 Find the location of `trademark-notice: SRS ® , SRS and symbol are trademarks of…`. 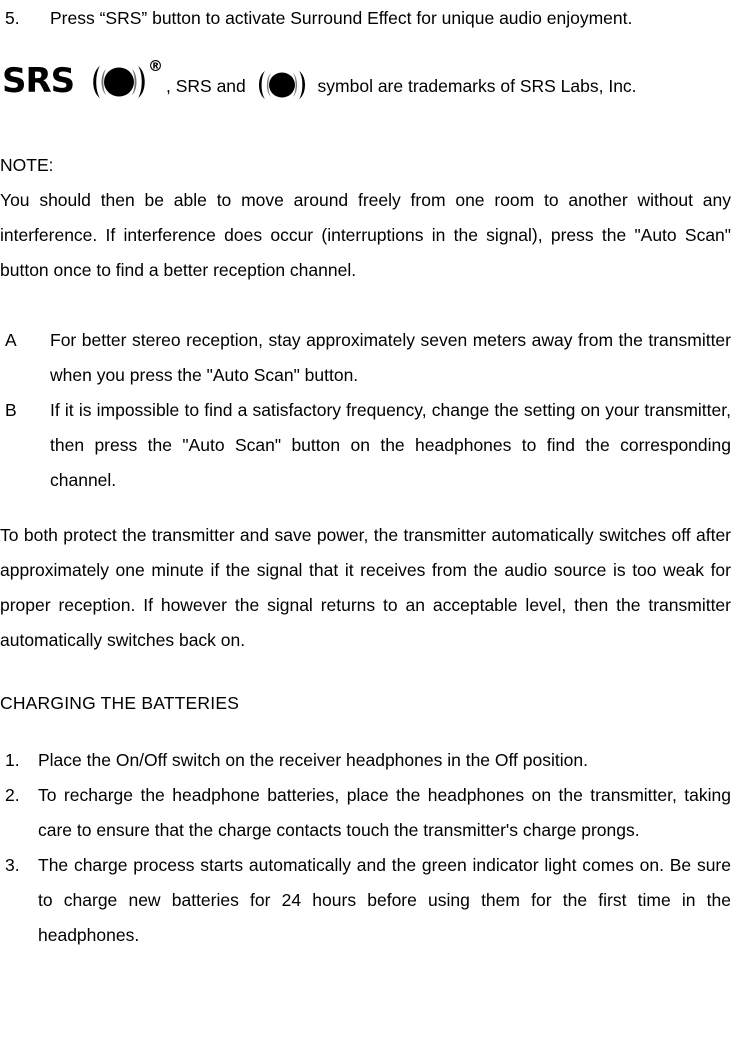

trademark-notice: SRS ® , SRS and symbol are trademarks of… is located at coordinates (365, 75).